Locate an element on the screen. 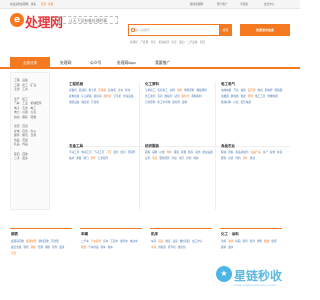 This screenshot has width=320, height=300. hot-keyword: 处理机 is located at coordinates (134, 42).